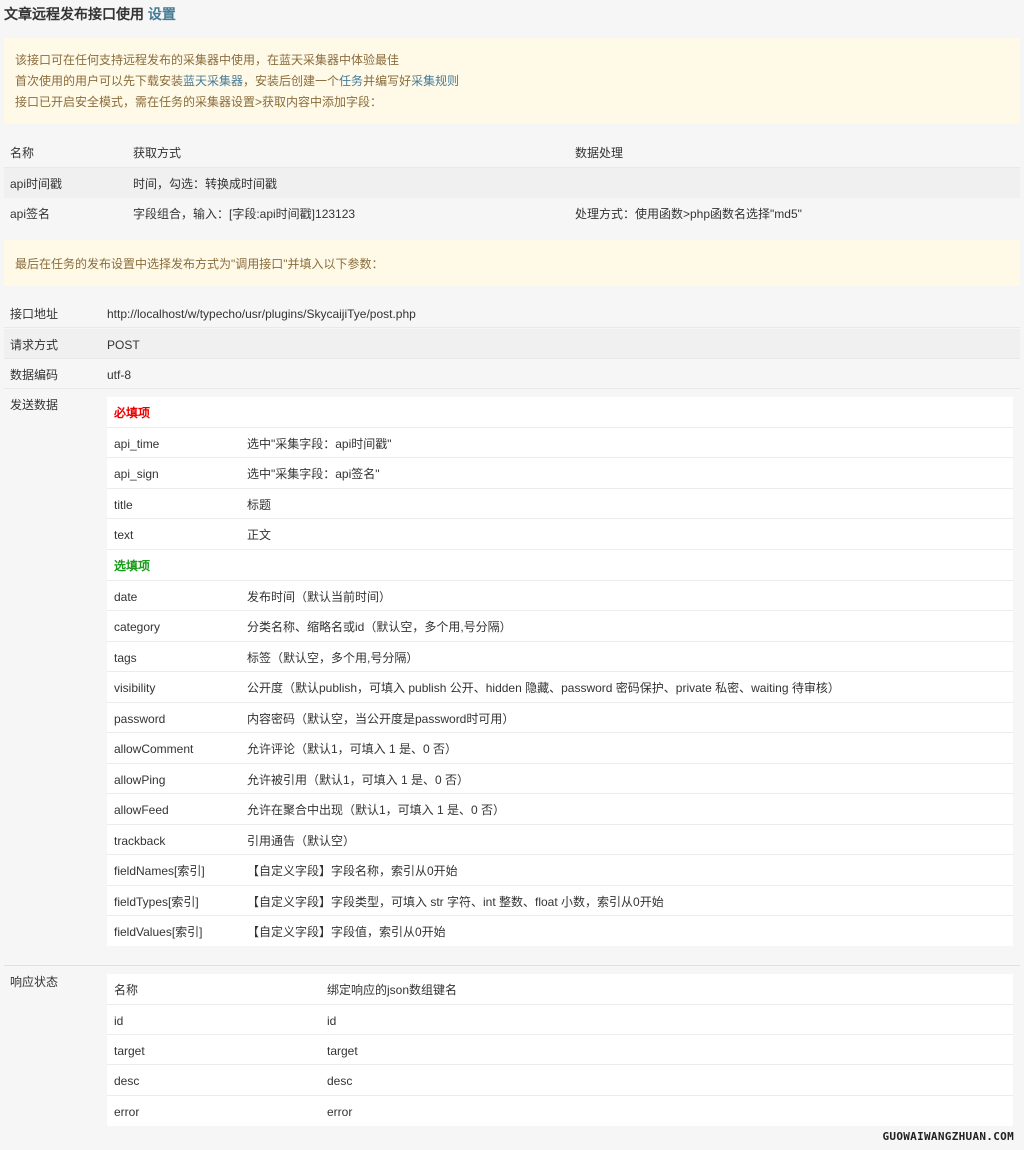  What do you see at coordinates (74, 14) in the screenshot?
I see `page-title-text: 文章远程发布接口使用` at bounding box center [74, 14].